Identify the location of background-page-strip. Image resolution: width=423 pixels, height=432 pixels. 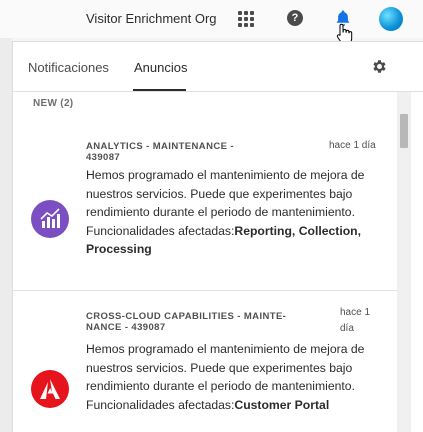
(6, 235).